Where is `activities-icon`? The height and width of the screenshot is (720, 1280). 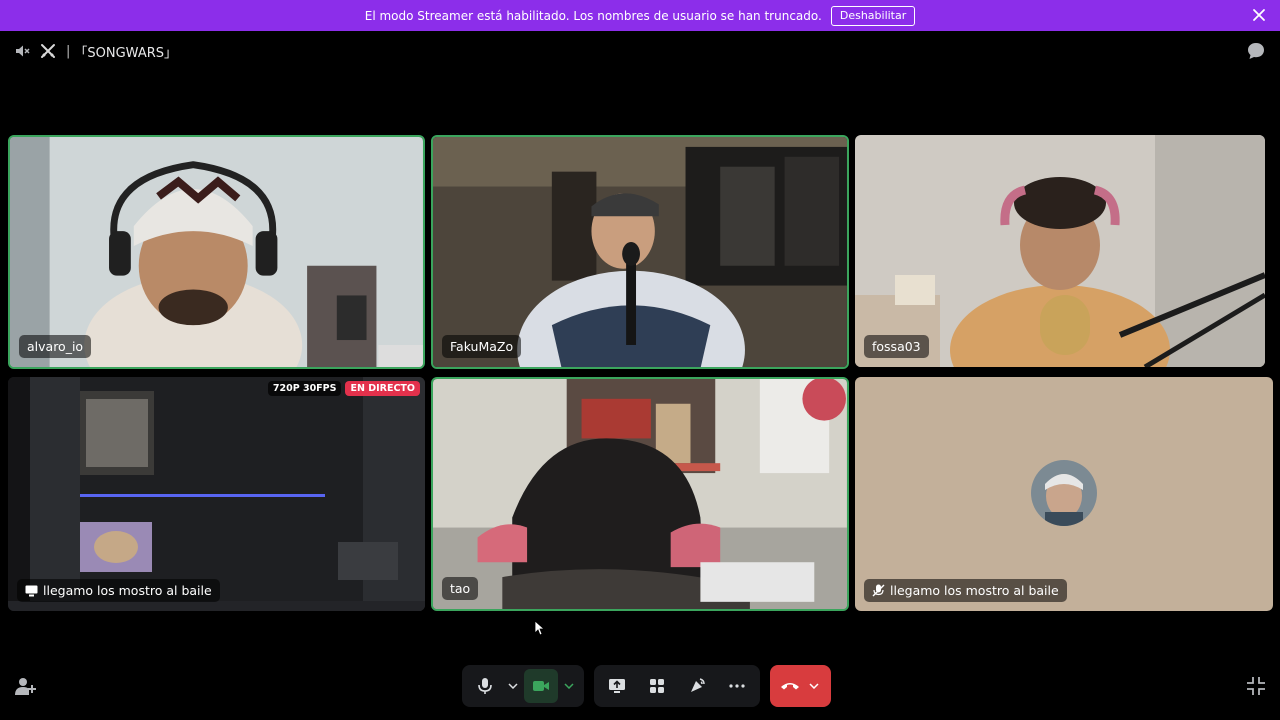
activities-icon is located at coordinates (657, 686).